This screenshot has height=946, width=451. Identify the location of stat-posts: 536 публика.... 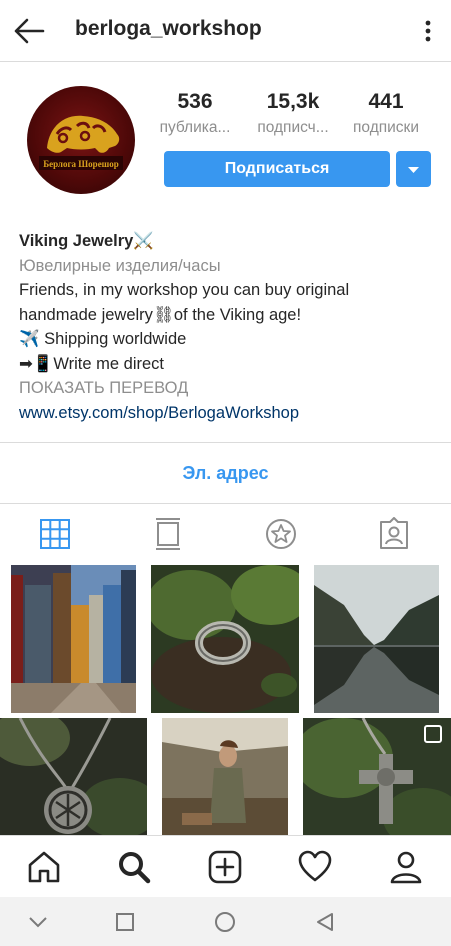
(195, 113).